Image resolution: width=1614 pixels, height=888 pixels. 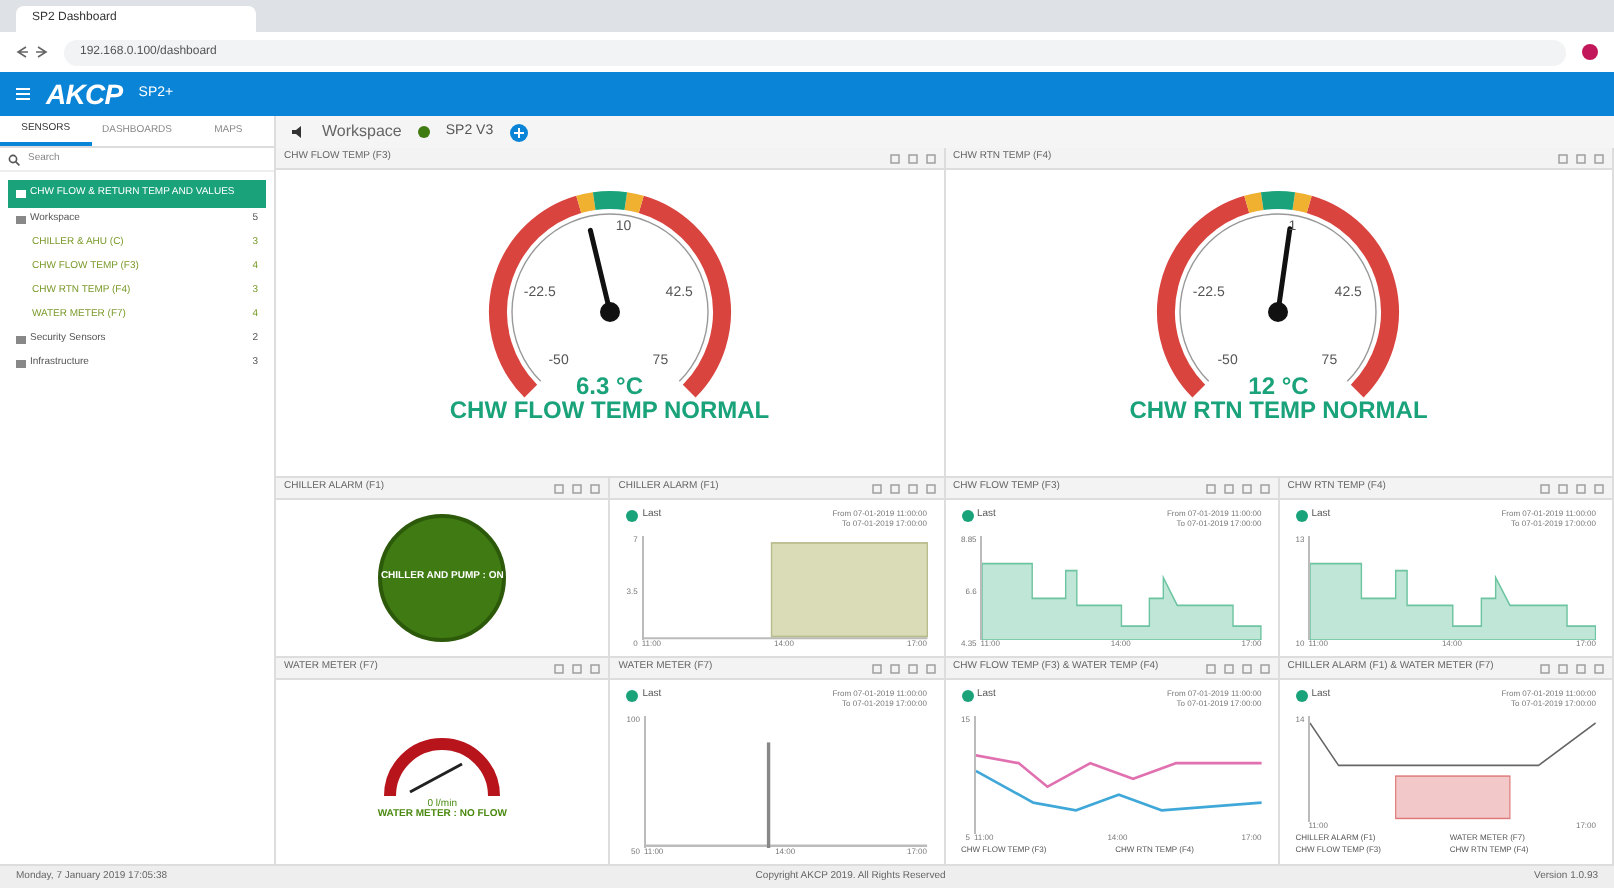 I want to click on menu-icon, so click(x=23, y=94).